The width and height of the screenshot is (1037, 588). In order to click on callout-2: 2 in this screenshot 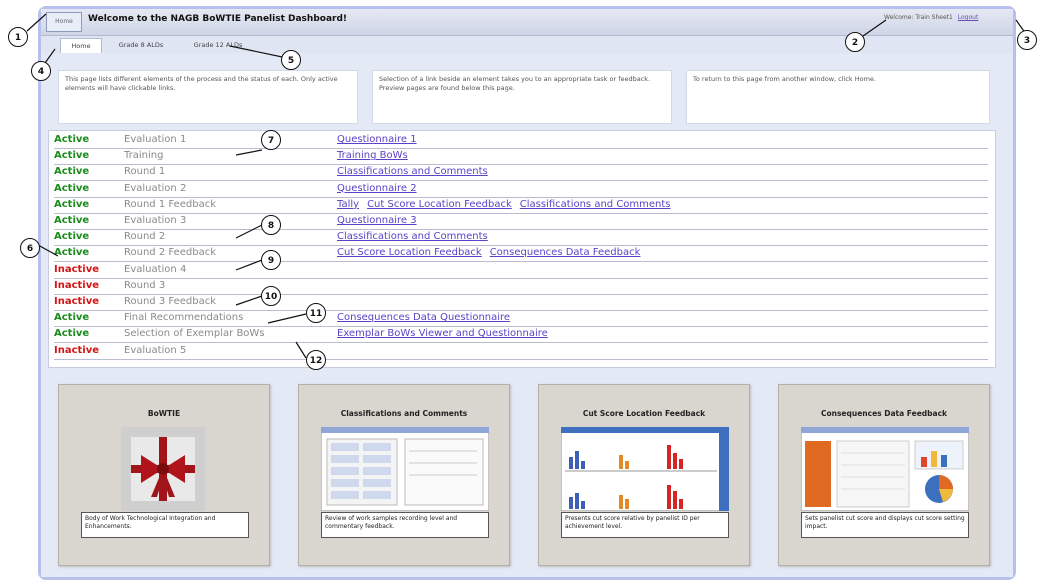, I will do `click(855, 42)`.